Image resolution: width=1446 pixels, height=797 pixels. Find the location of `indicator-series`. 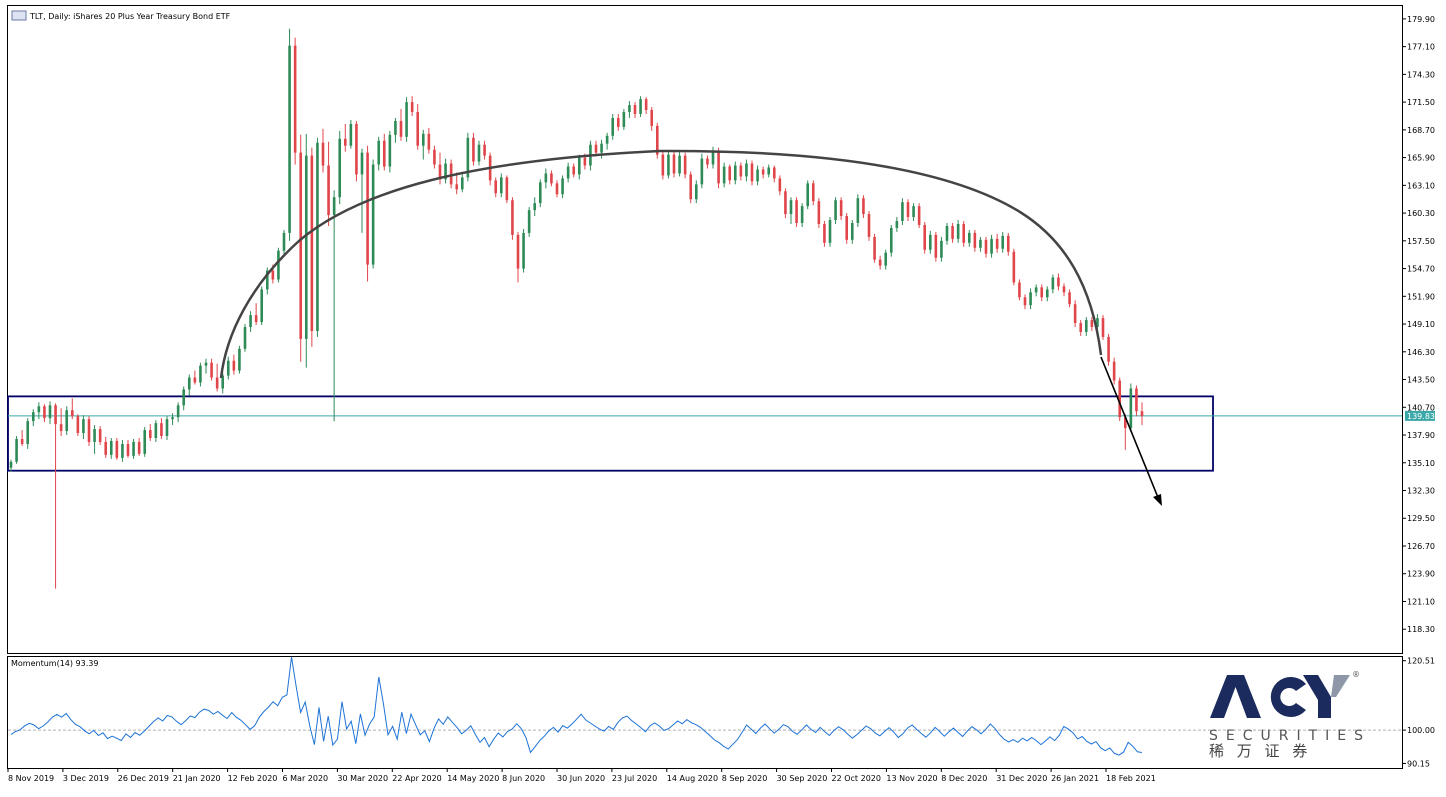

indicator-series is located at coordinates (576, 706).